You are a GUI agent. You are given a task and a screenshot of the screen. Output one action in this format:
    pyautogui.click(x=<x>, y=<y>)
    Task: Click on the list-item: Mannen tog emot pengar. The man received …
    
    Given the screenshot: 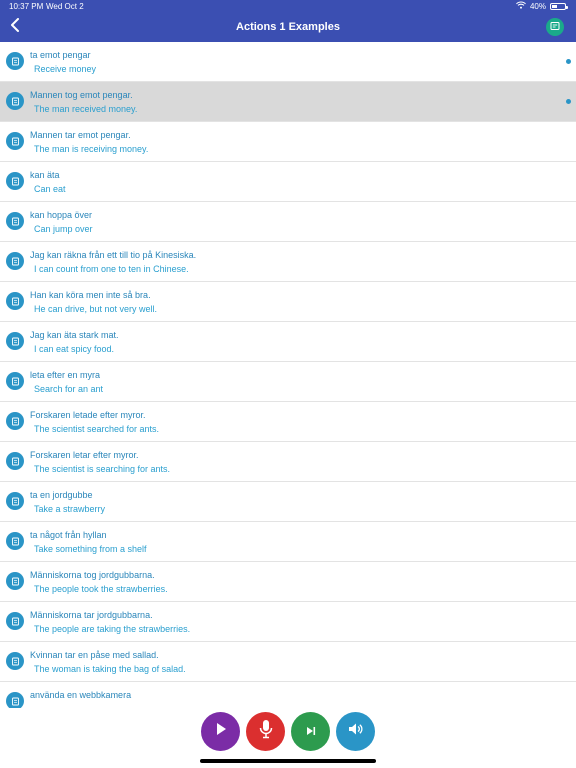 What is the action you would take?
    pyautogui.click(x=288, y=102)
    